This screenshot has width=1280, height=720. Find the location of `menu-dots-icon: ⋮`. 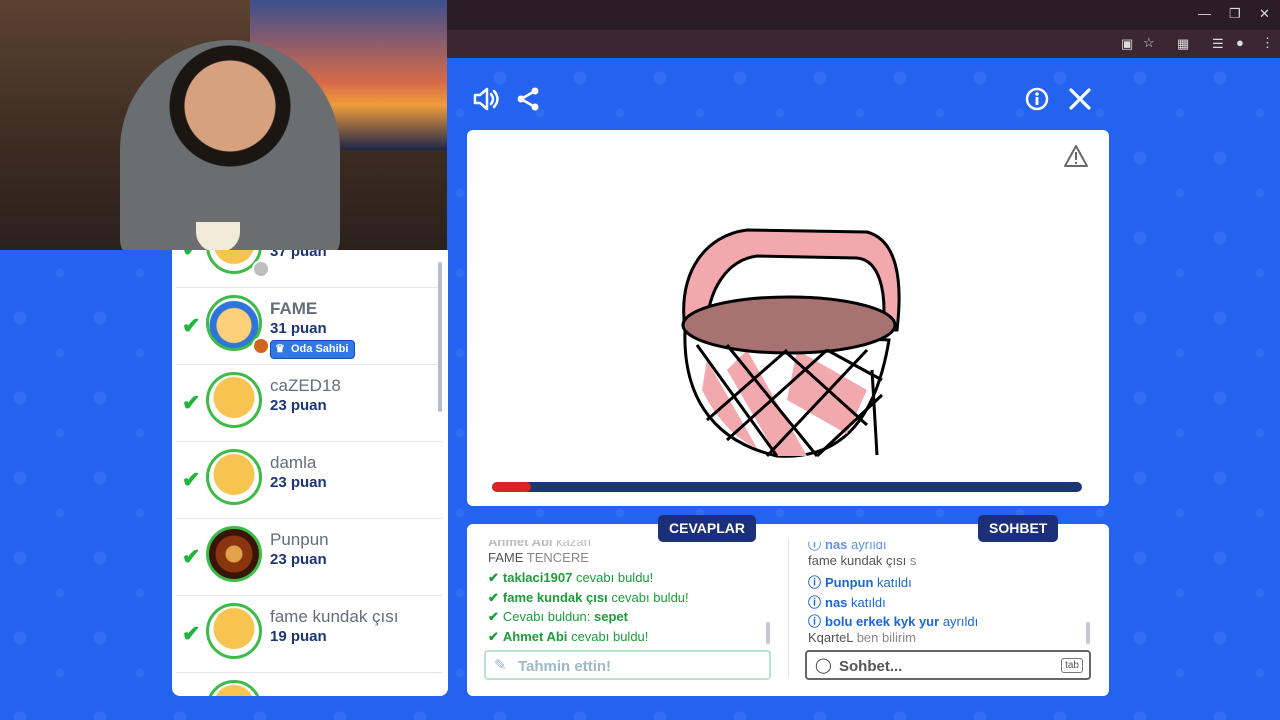

menu-dots-icon: ⋮ is located at coordinates (1267, 43).